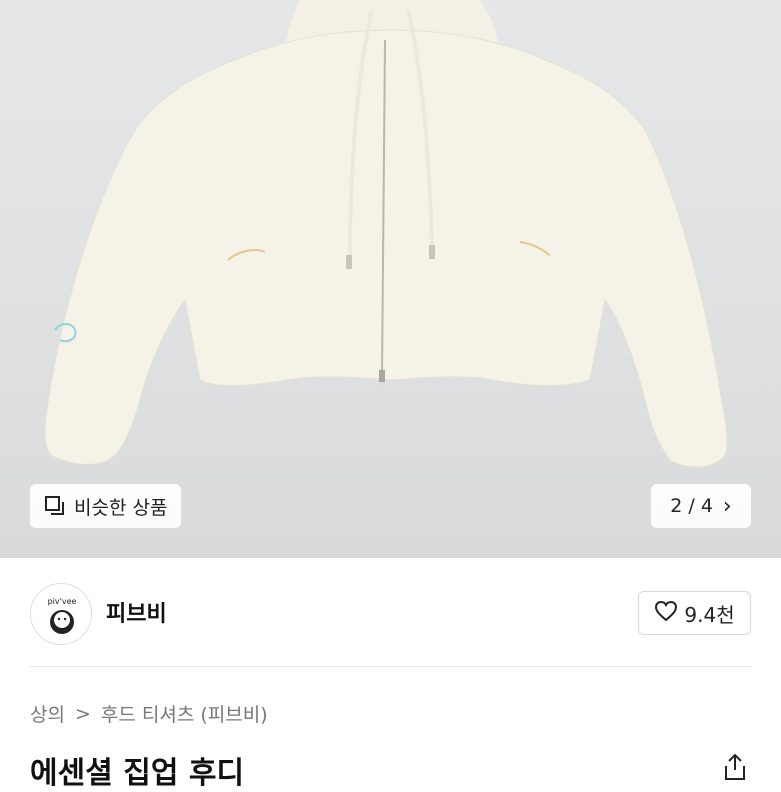 The width and height of the screenshot is (781, 792). I want to click on page-indicator-text: 2 / 4, so click(691, 506).